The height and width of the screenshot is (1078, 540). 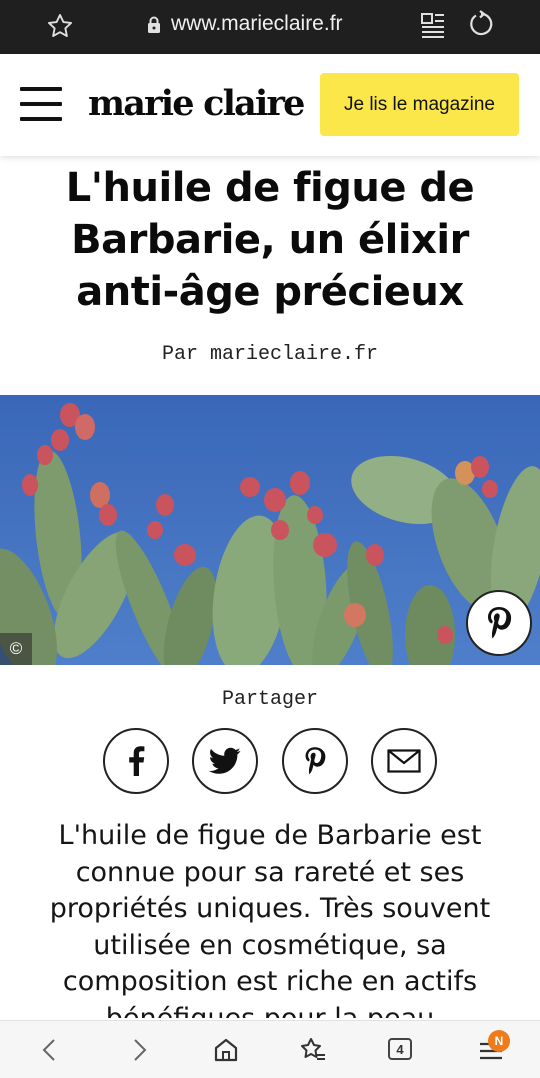 What do you see at coordinates (226, 1050) in the screenshot?
I see `home-icon` at bounding box center [226, 1050].